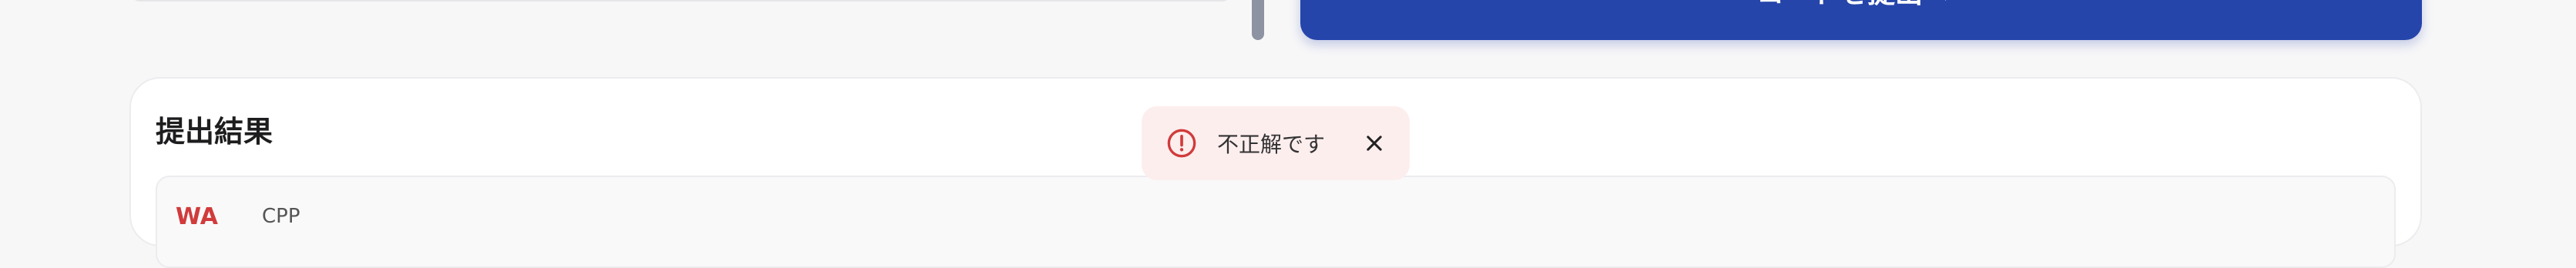 Image resolution: width=2576 pixels, height=268 pixels. What do you see at coordinates (1258, 20) in the screenshot?
I see `scrollbar-thumb` at bounding box center [1258, 20].